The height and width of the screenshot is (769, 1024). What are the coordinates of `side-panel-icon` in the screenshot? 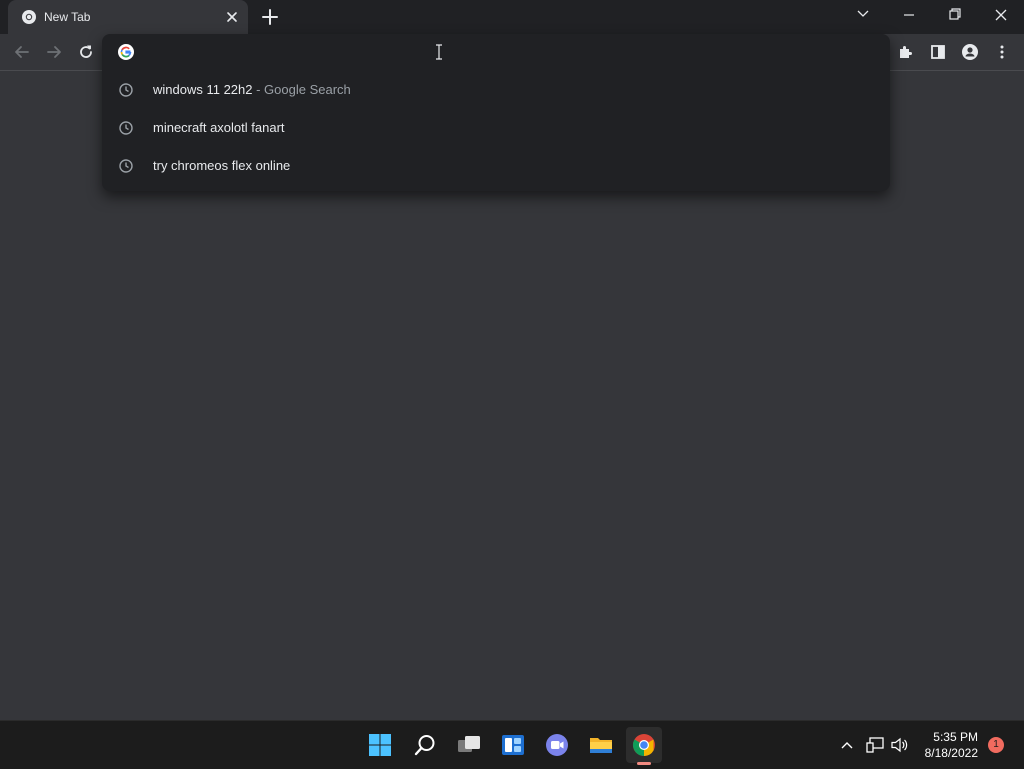 It's located at (938, 52).